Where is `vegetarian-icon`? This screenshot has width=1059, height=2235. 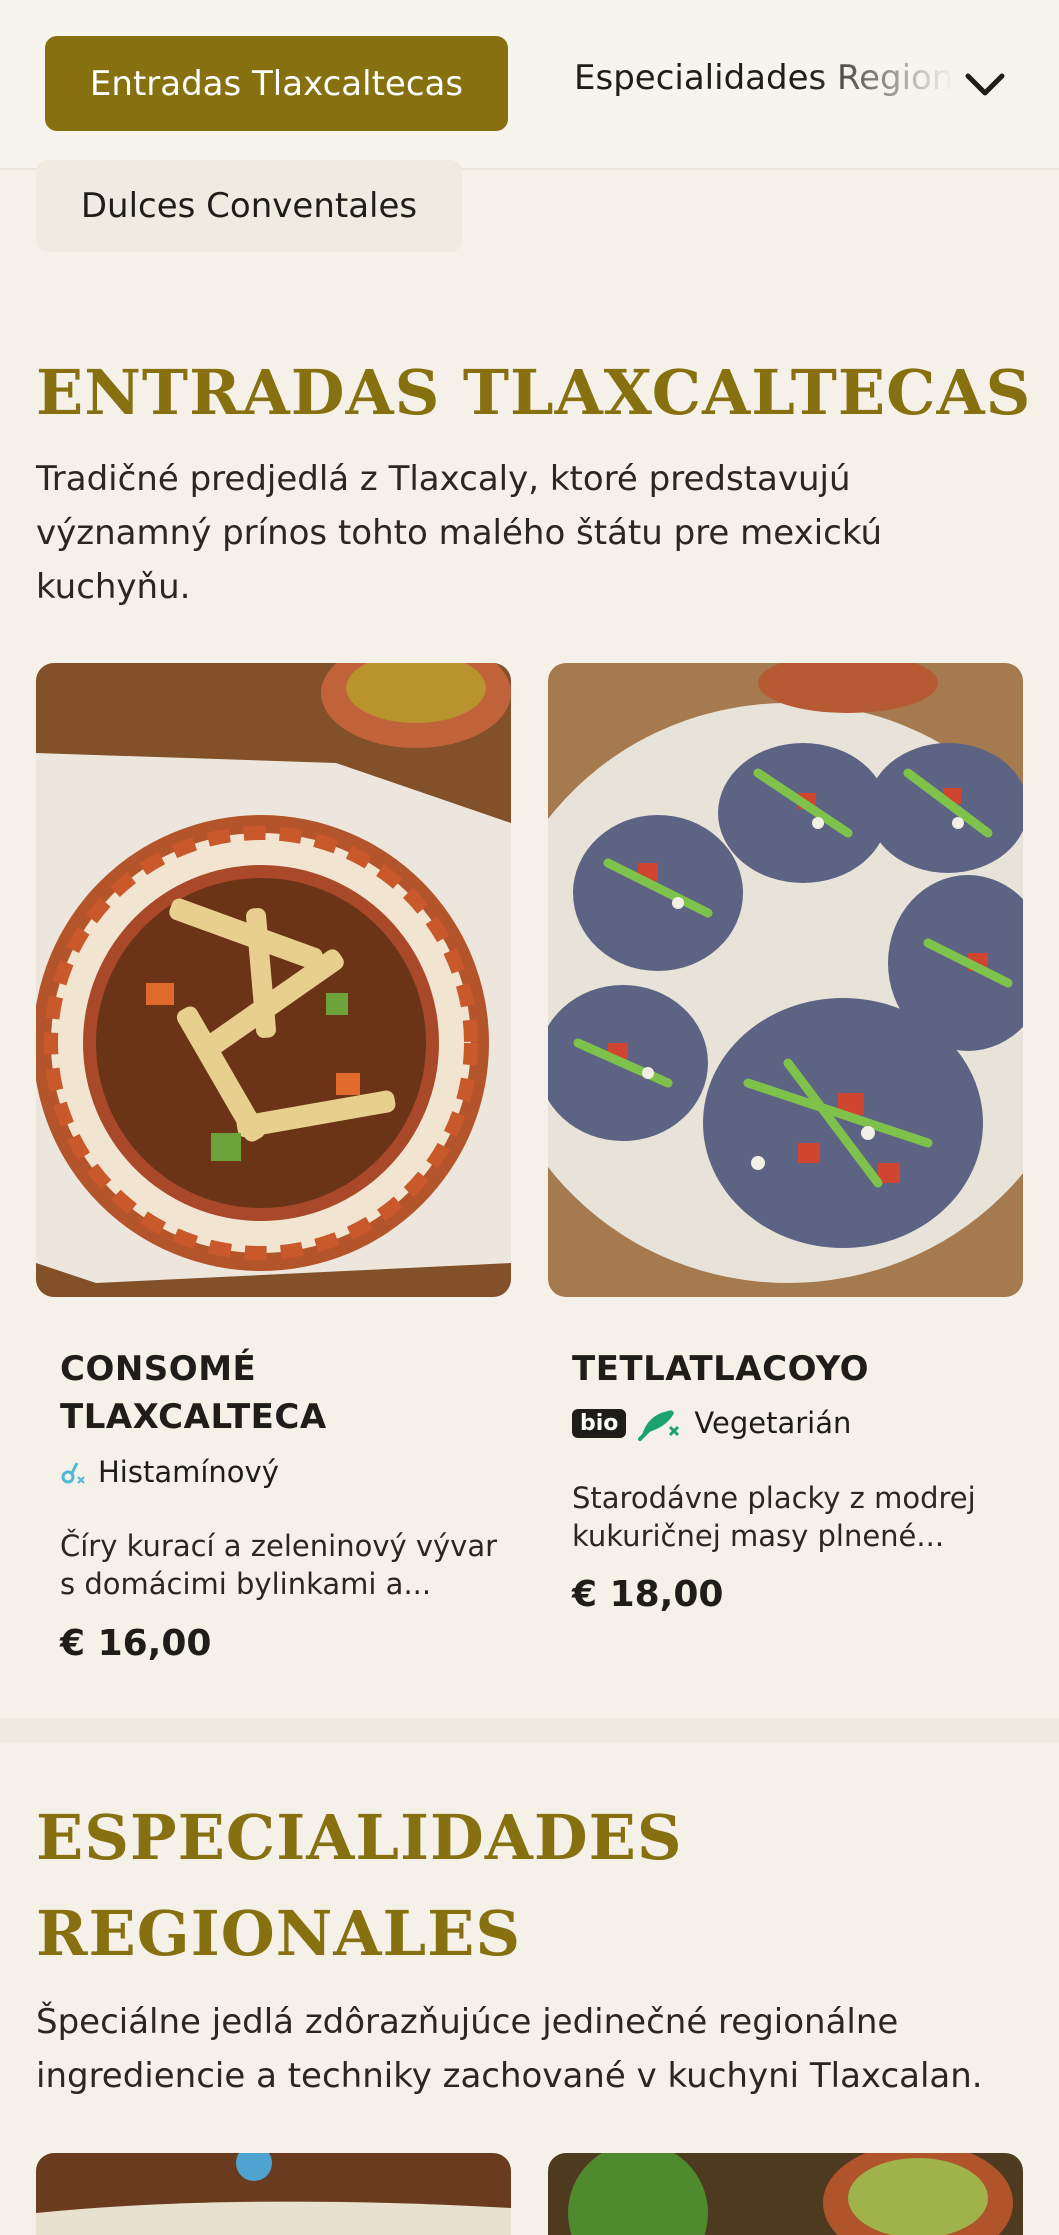
vegetarian-icon is located at coordinates (659, 1425).